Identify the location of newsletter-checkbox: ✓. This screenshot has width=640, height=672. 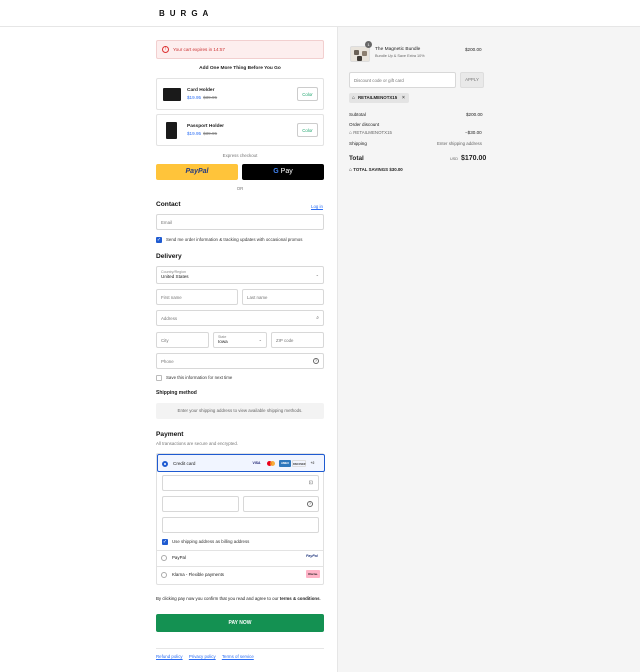
(159, 240).